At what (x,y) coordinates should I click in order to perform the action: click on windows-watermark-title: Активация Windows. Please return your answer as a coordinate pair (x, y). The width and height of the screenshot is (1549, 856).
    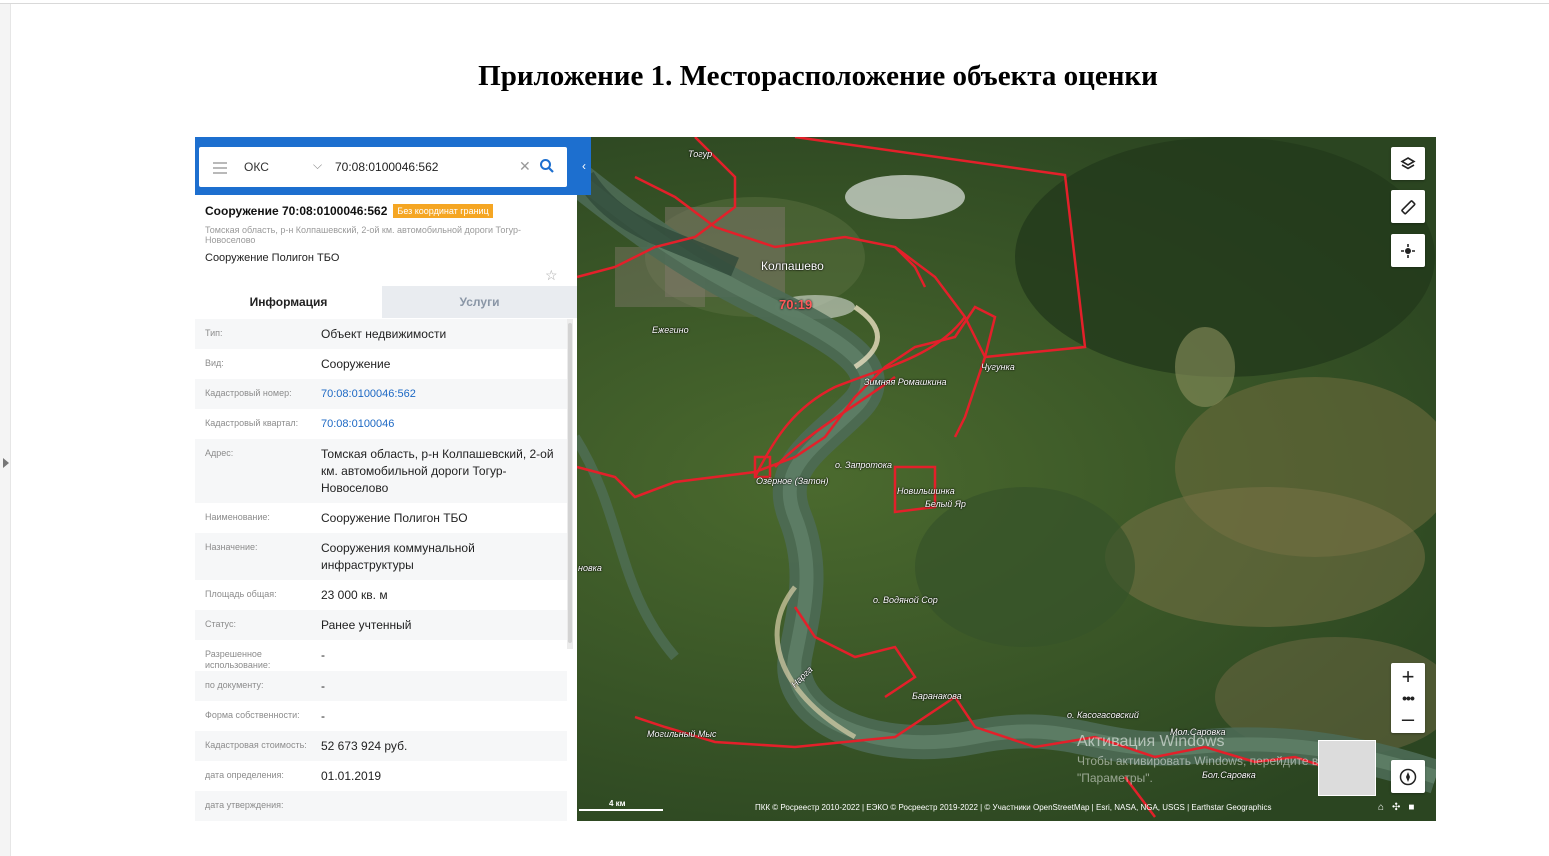
    Looking at the image, I should click on (1151, 741).